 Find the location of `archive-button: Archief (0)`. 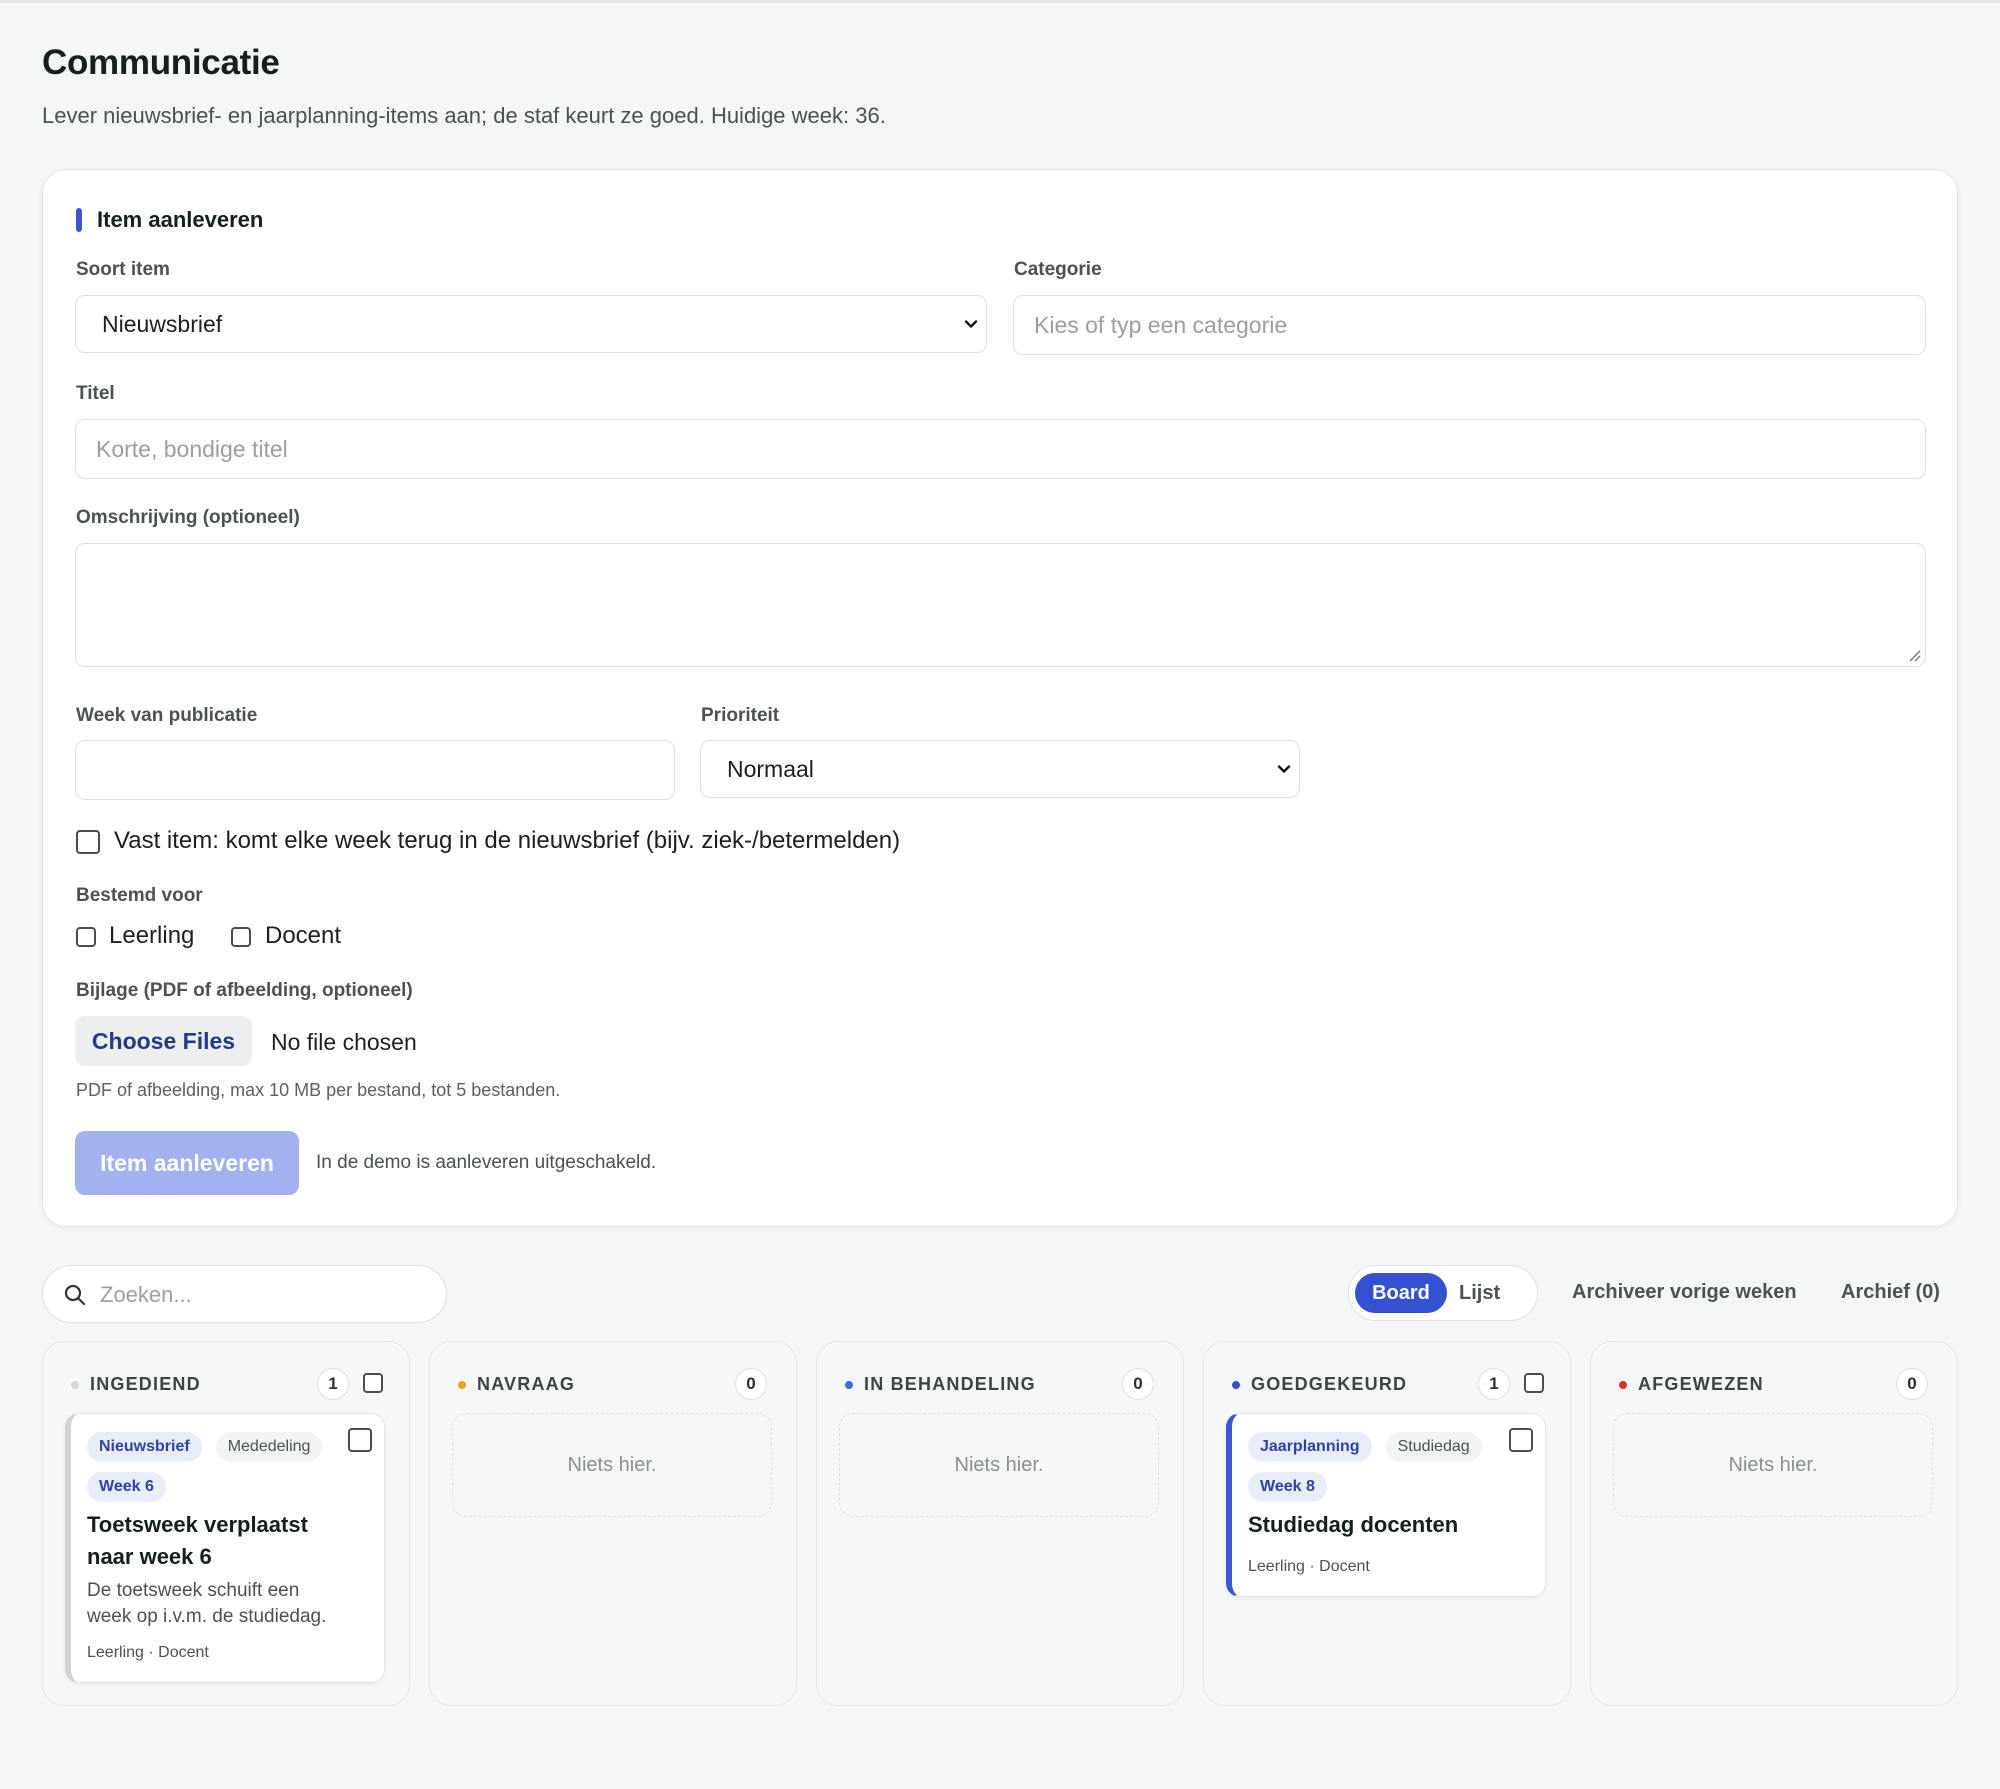

archive-button: Archief (0) is located at coordinates (1890, 1292).